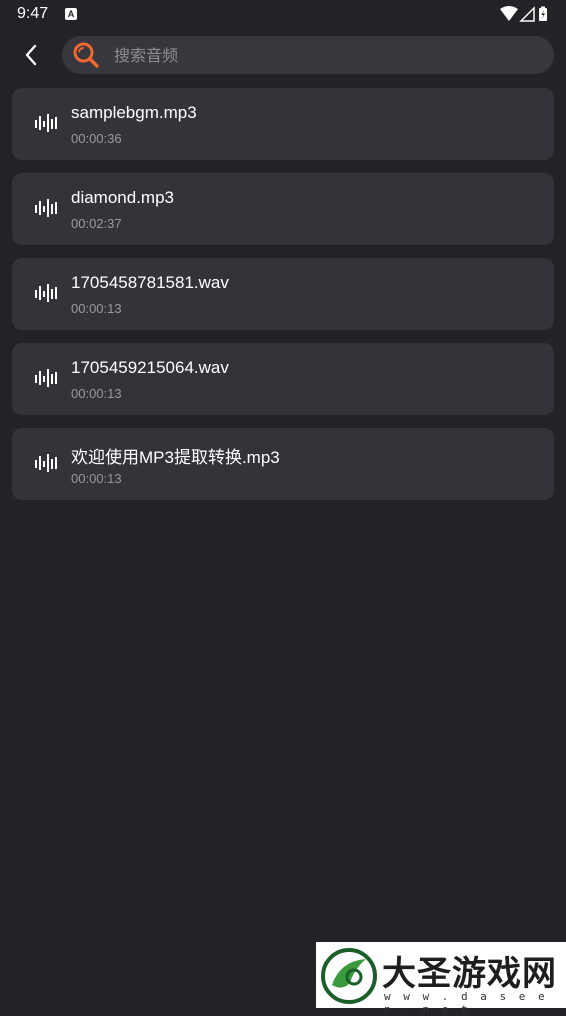  What do you see at coordinates (123, 197) in the screenshot?
I see `file-name: diamond.mp3` at bounding box center [123, 197].